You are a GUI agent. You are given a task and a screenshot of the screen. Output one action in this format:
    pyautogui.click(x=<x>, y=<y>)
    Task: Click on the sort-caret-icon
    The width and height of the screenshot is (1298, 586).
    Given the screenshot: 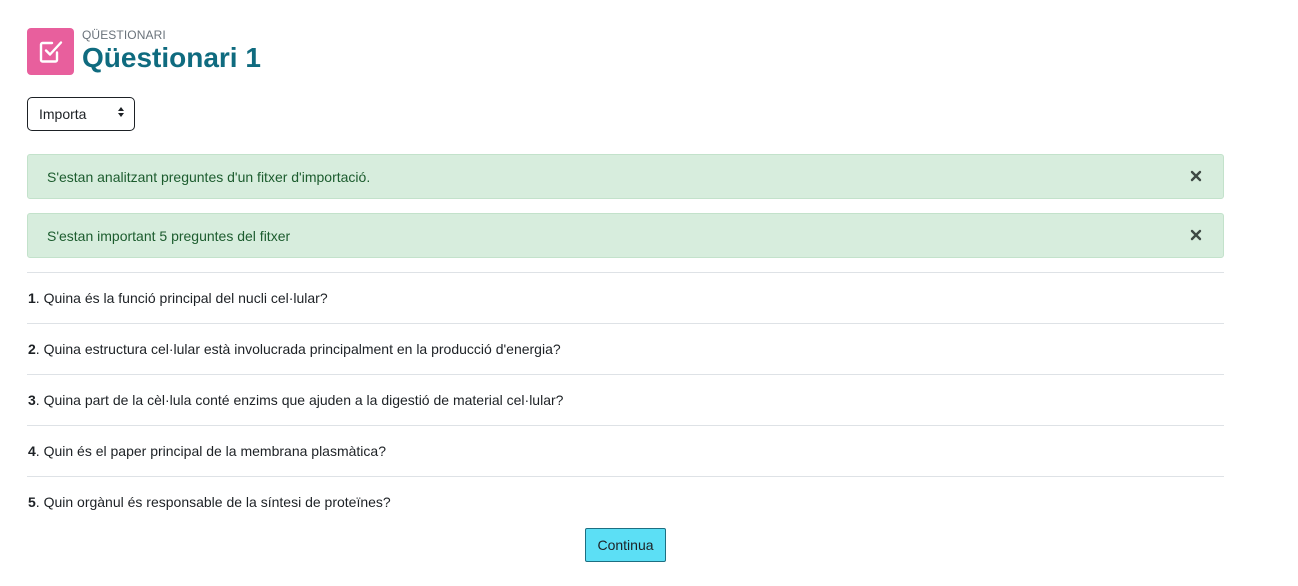 What is the action you would take?
    pyautogui.click(x=121, y=112)
    